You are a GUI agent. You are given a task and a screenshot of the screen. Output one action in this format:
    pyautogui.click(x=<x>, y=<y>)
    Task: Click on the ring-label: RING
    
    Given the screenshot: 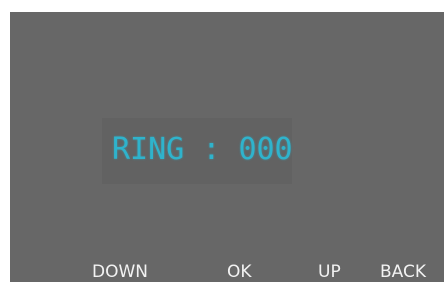 What is the action you would take?
    pyautogui.click(x=148, y=149)
    